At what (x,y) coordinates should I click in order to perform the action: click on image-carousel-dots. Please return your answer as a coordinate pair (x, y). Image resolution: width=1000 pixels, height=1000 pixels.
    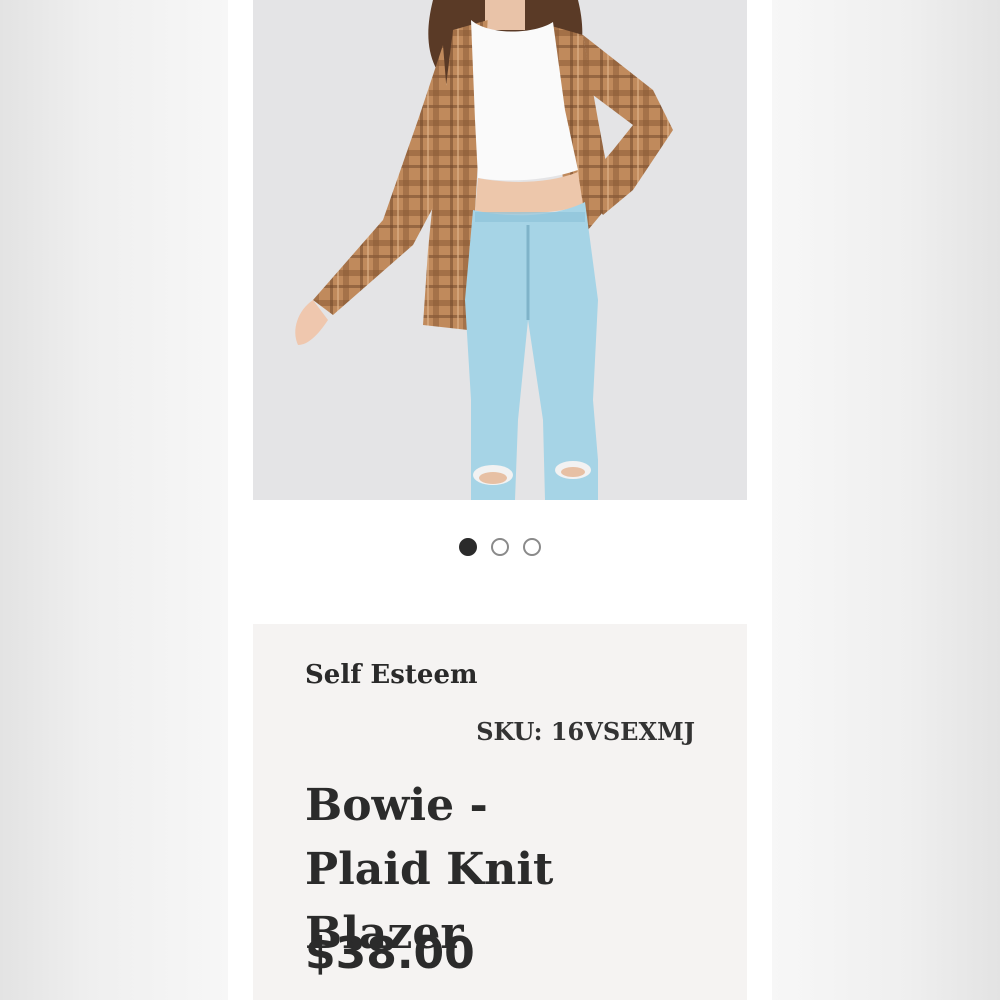
    Looking at the image, I should click on (500, 549).